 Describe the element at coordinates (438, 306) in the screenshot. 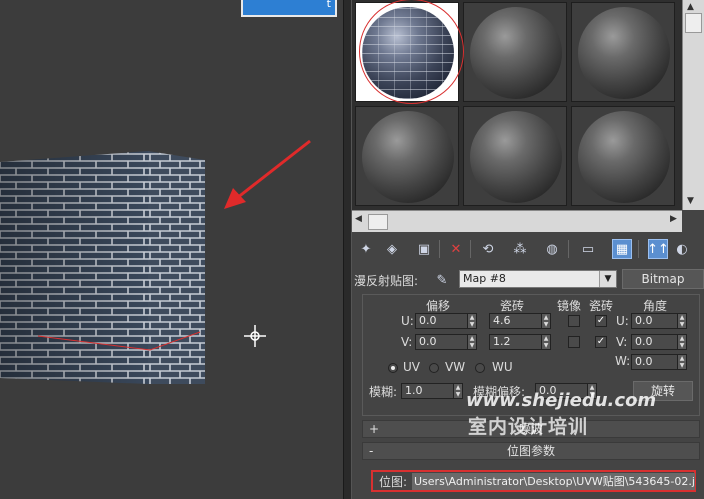

I see `offset-header: 偏移` at that location.